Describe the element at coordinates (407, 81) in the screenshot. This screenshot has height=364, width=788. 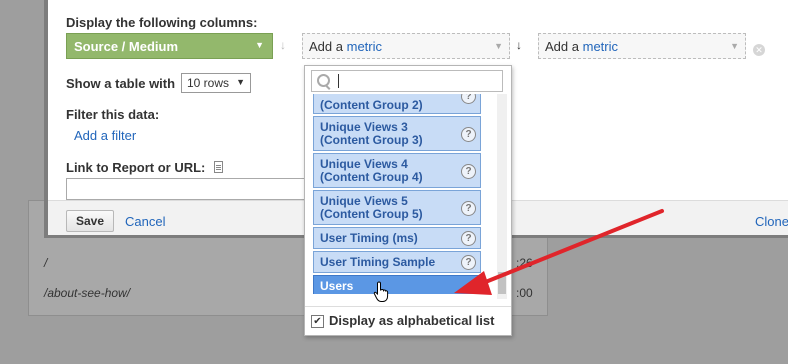
I see `search-input` at that location.